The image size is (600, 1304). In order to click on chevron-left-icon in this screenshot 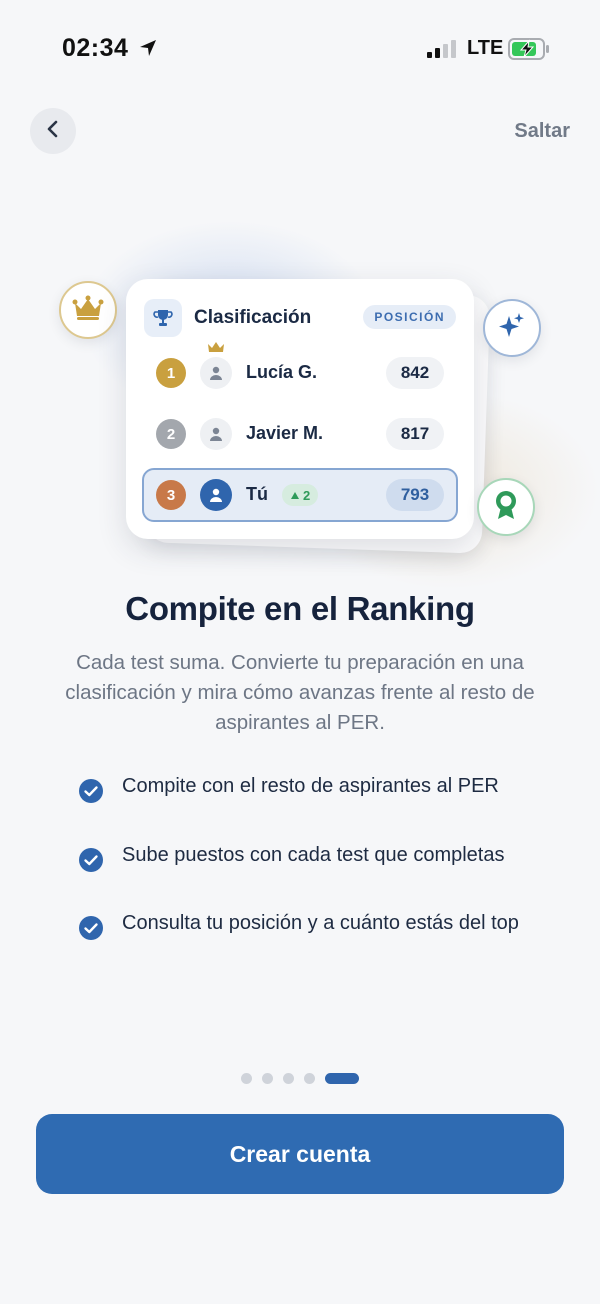, I will do `click(53, 131)`.